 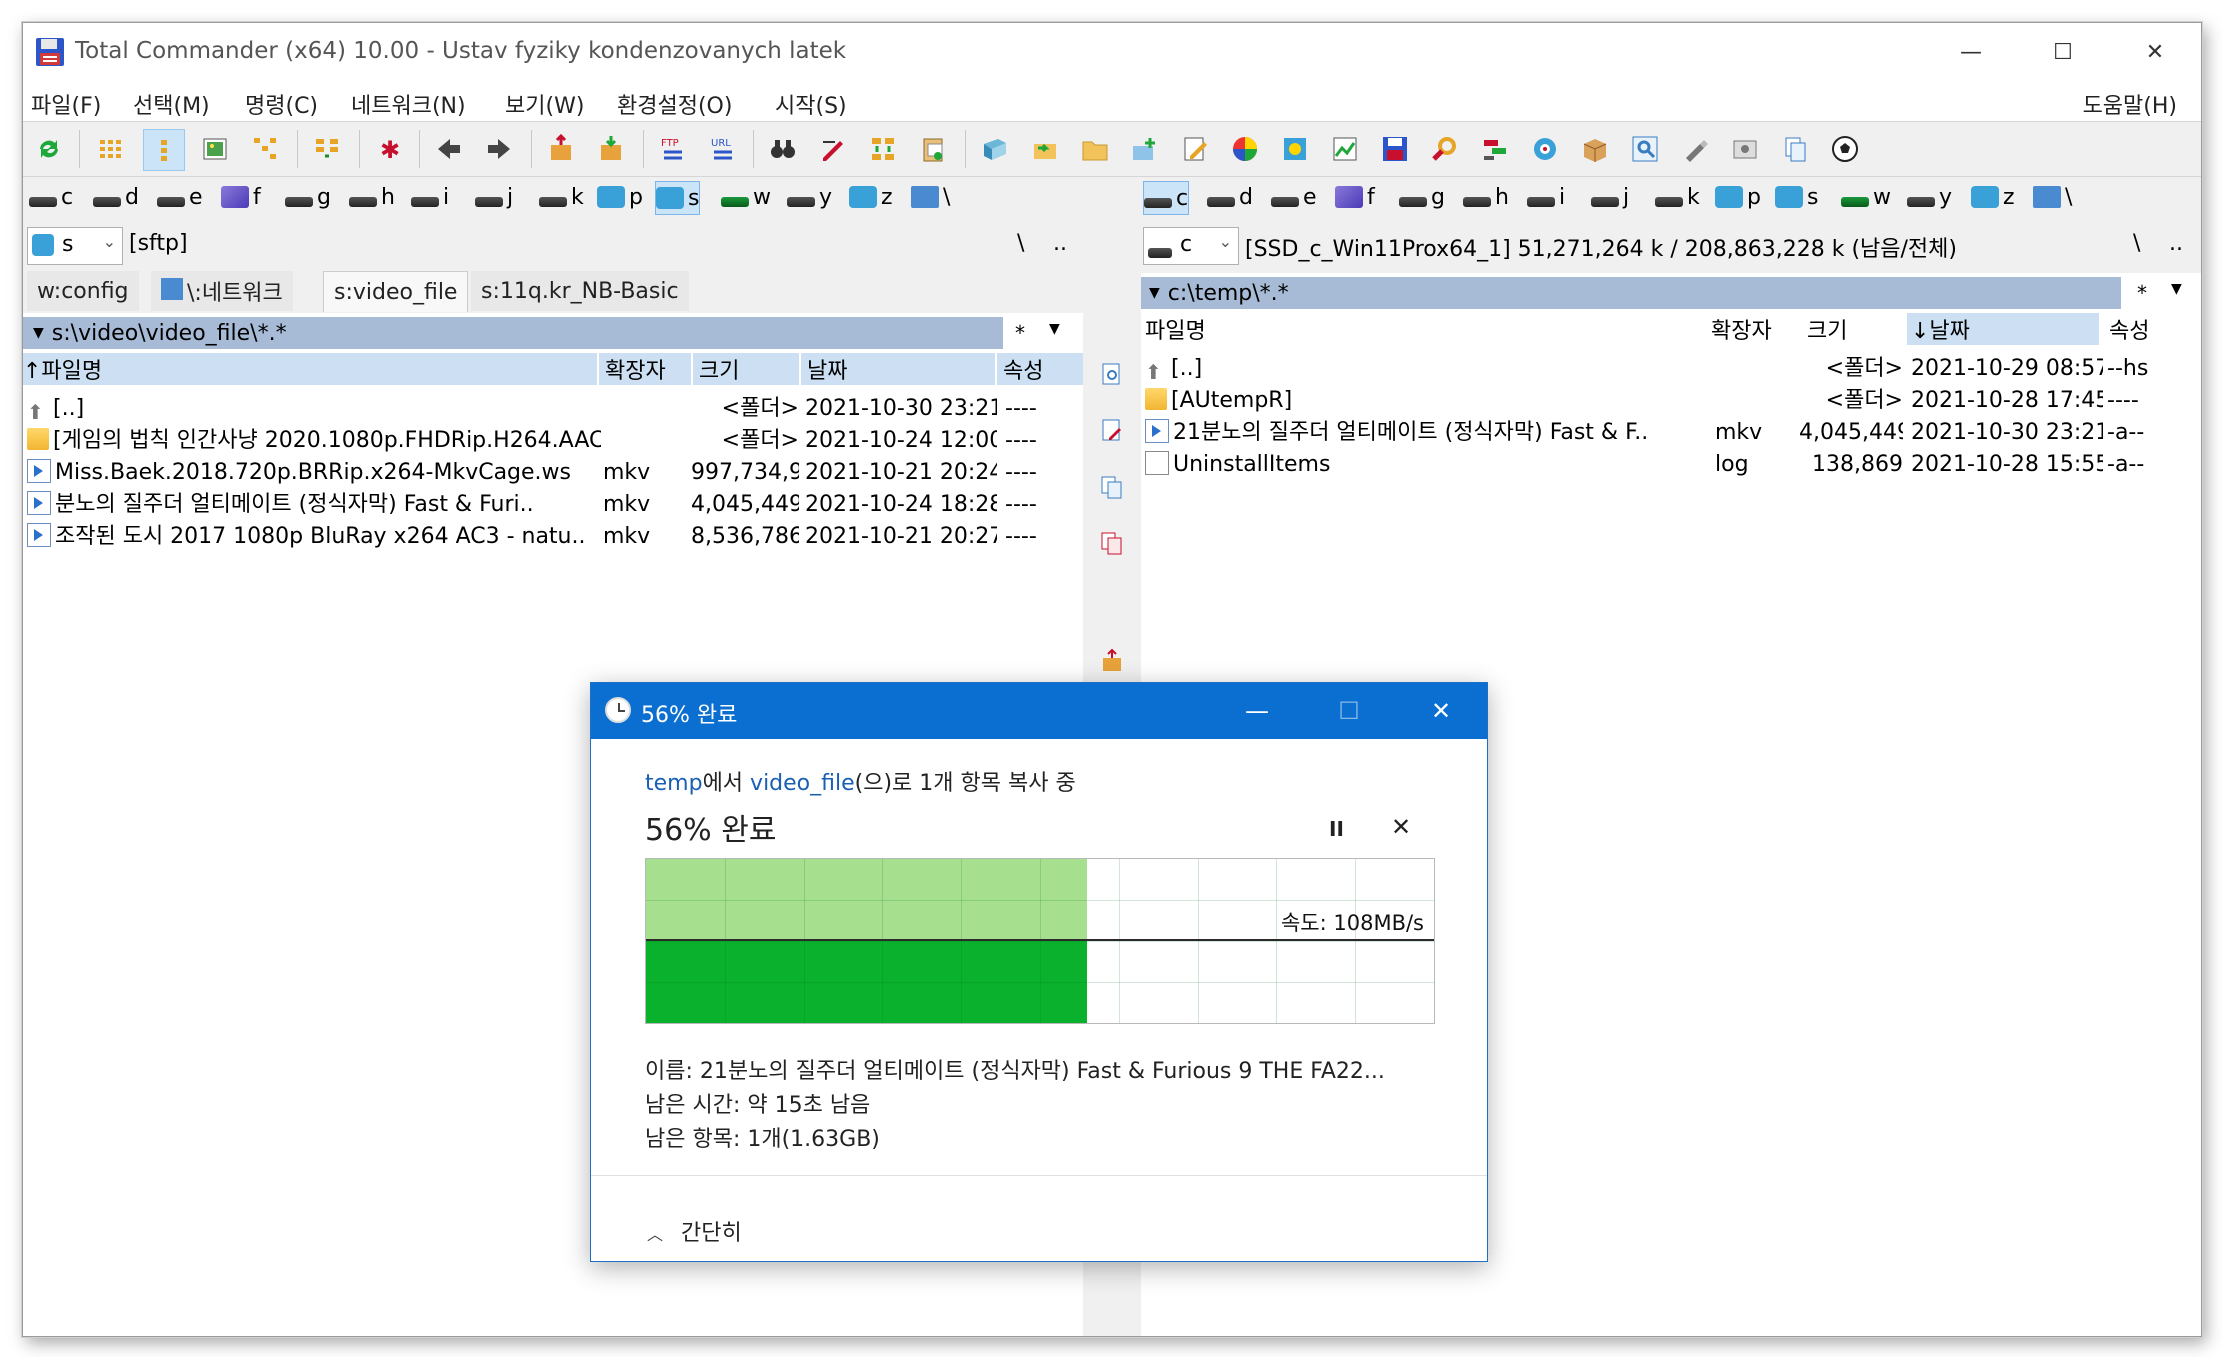 What do you see at coordinates (66, 104) in the screenshot?
I see `menu-file: 파일(F)` at bounding box center [66, 104].